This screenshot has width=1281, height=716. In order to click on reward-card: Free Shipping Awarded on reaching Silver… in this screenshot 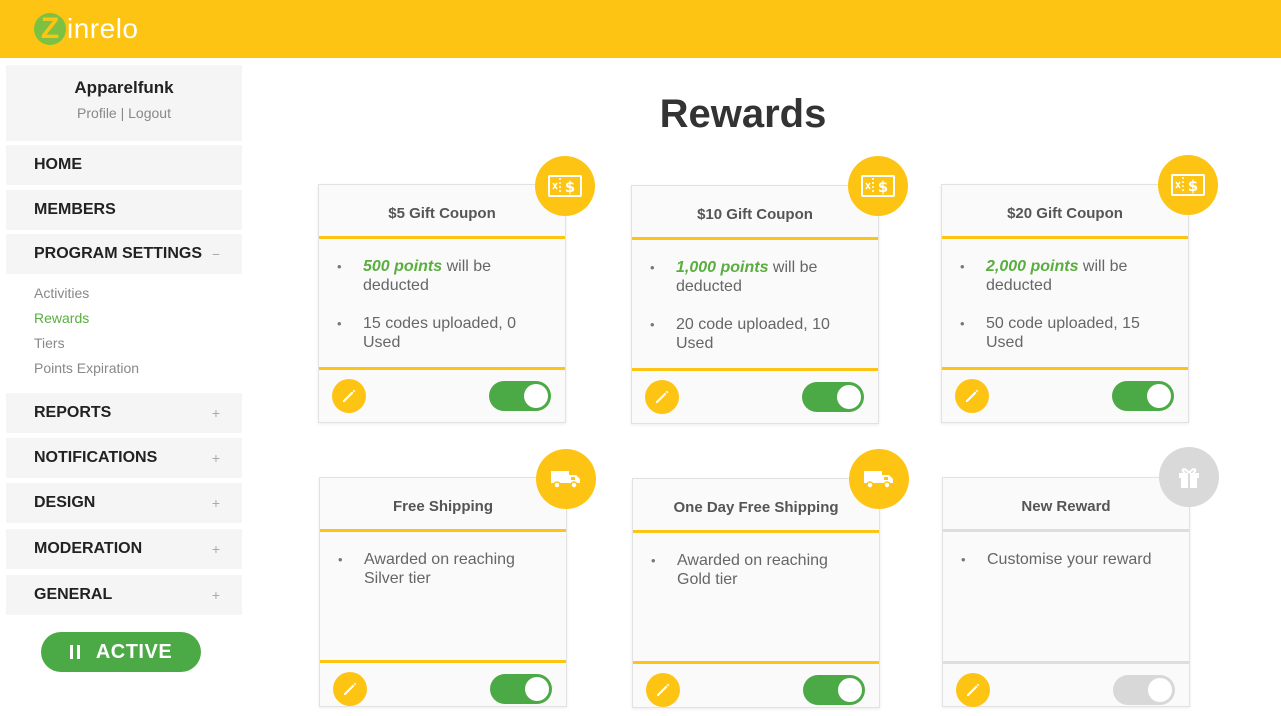, I will do `click(443, 592)`.